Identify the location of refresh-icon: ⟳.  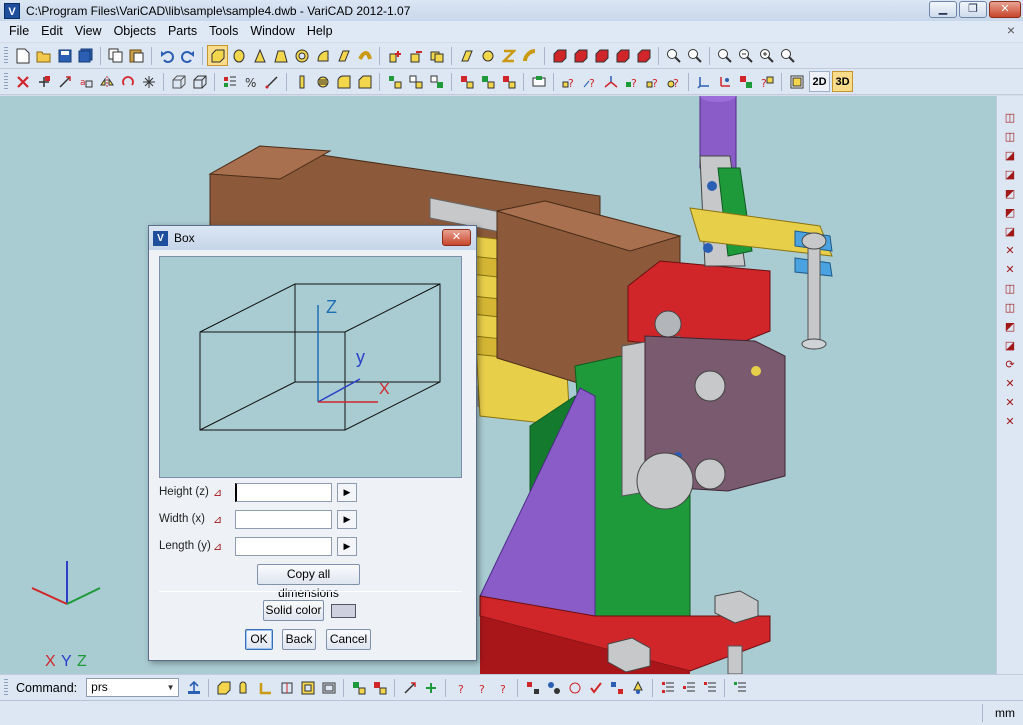
(1010, 364).